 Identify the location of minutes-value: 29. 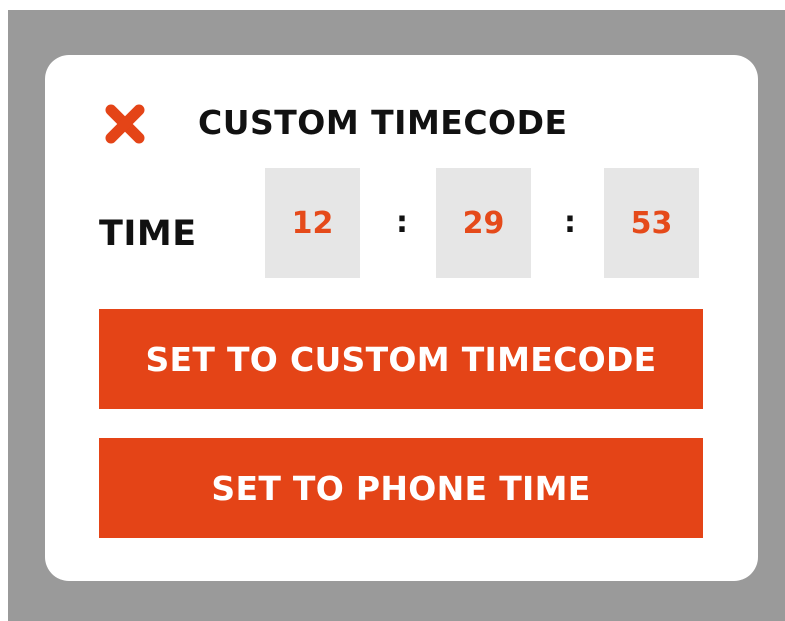
(483, 223).